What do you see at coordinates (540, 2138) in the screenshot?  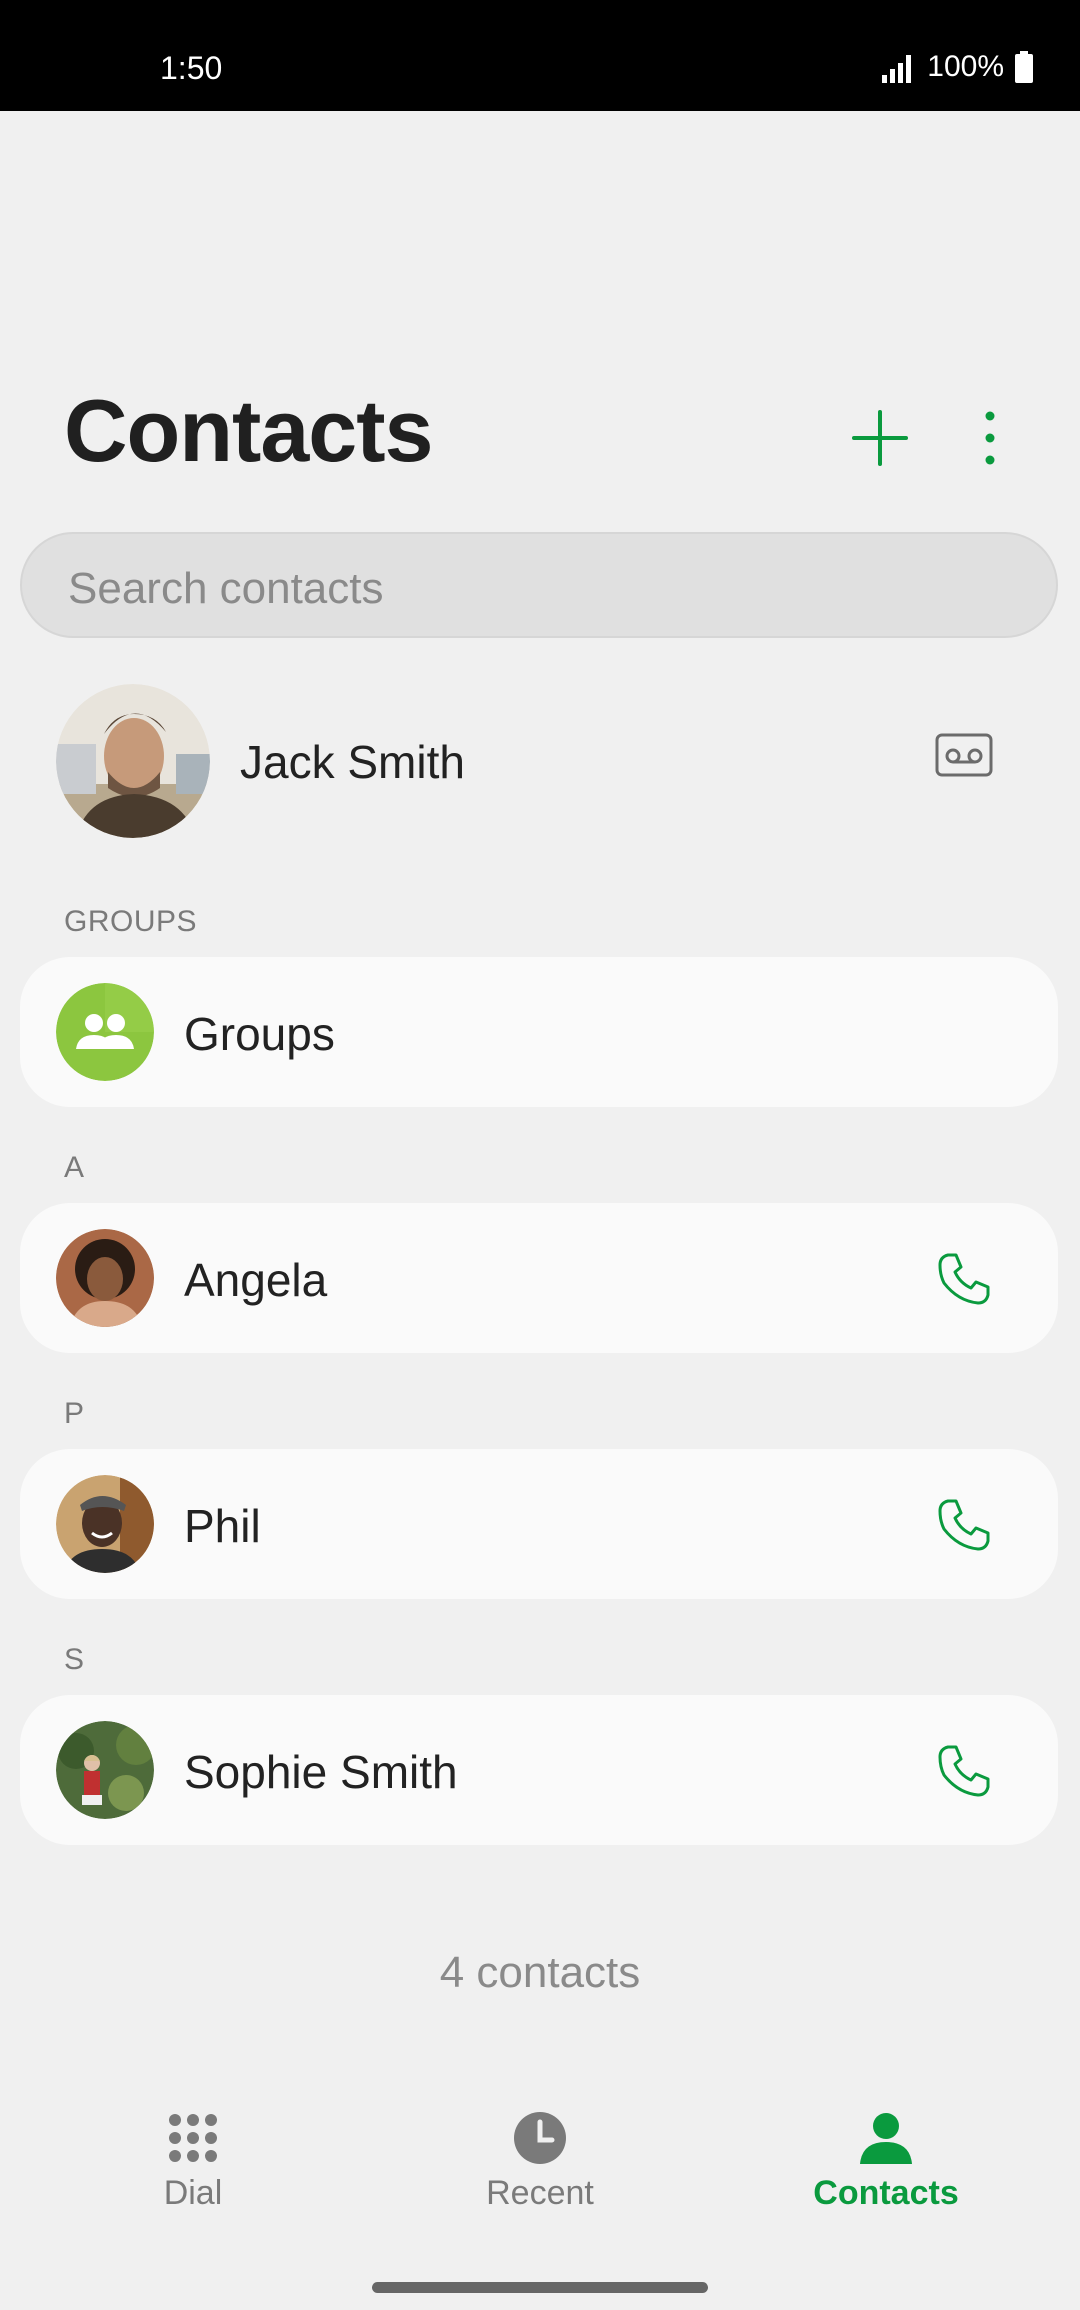 I see `clock-icon` at bounding box center [540, 2138].